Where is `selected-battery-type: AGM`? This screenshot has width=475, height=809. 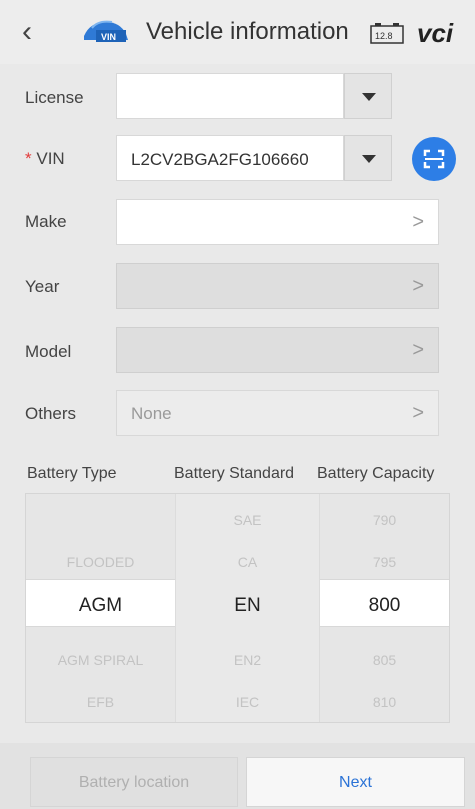
selected-battery-type: AGM is located at coordinates (100, 606).